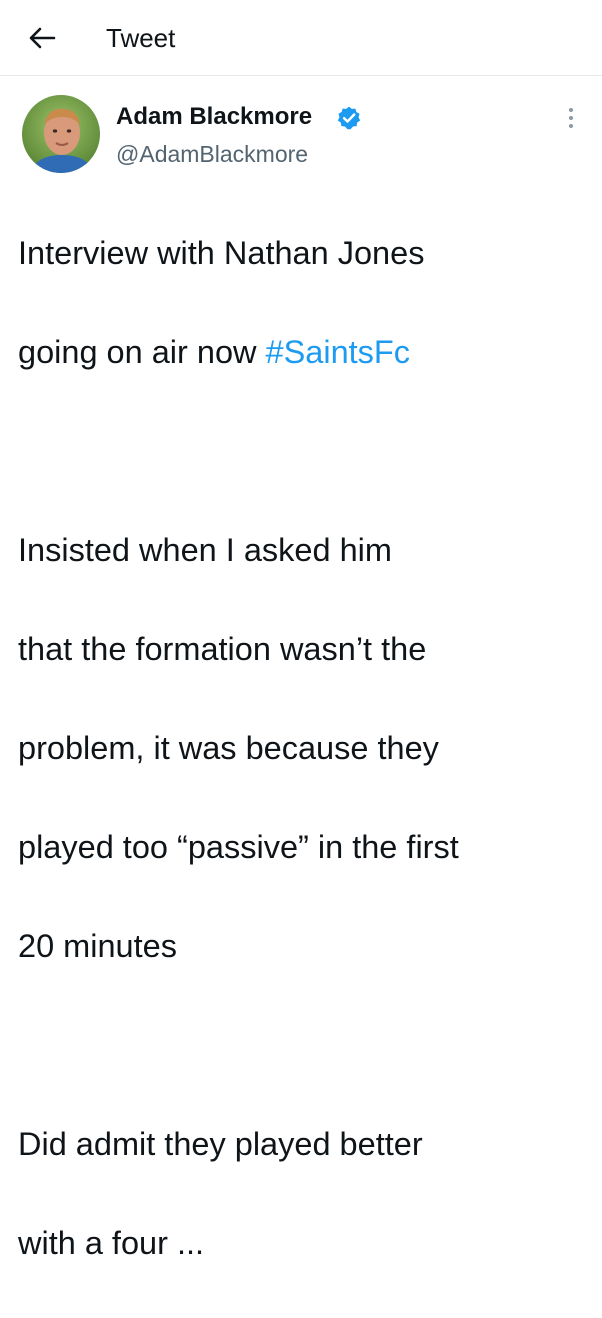 This screenshot has width=602, height=1318. I want to click on tweet-line: Insisted when I asked him, so click(205, 549).